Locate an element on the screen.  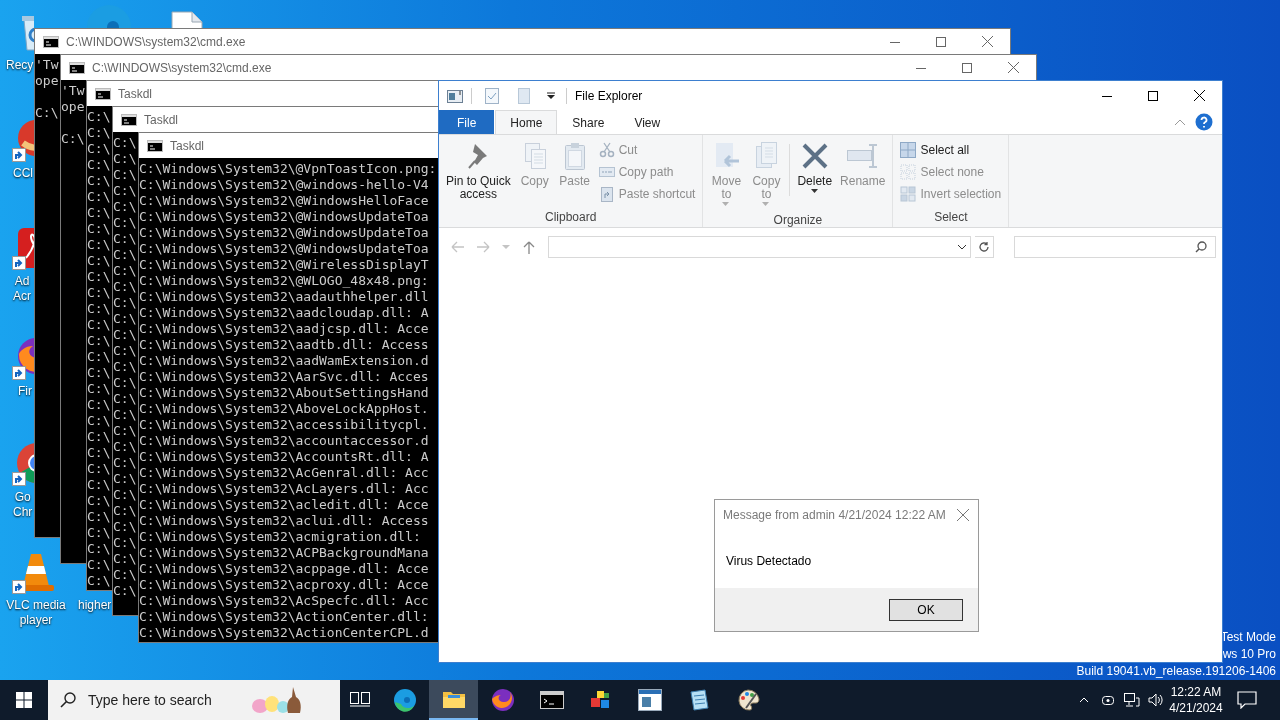
search-field: Type here to search is located at coordinates (194, 700).